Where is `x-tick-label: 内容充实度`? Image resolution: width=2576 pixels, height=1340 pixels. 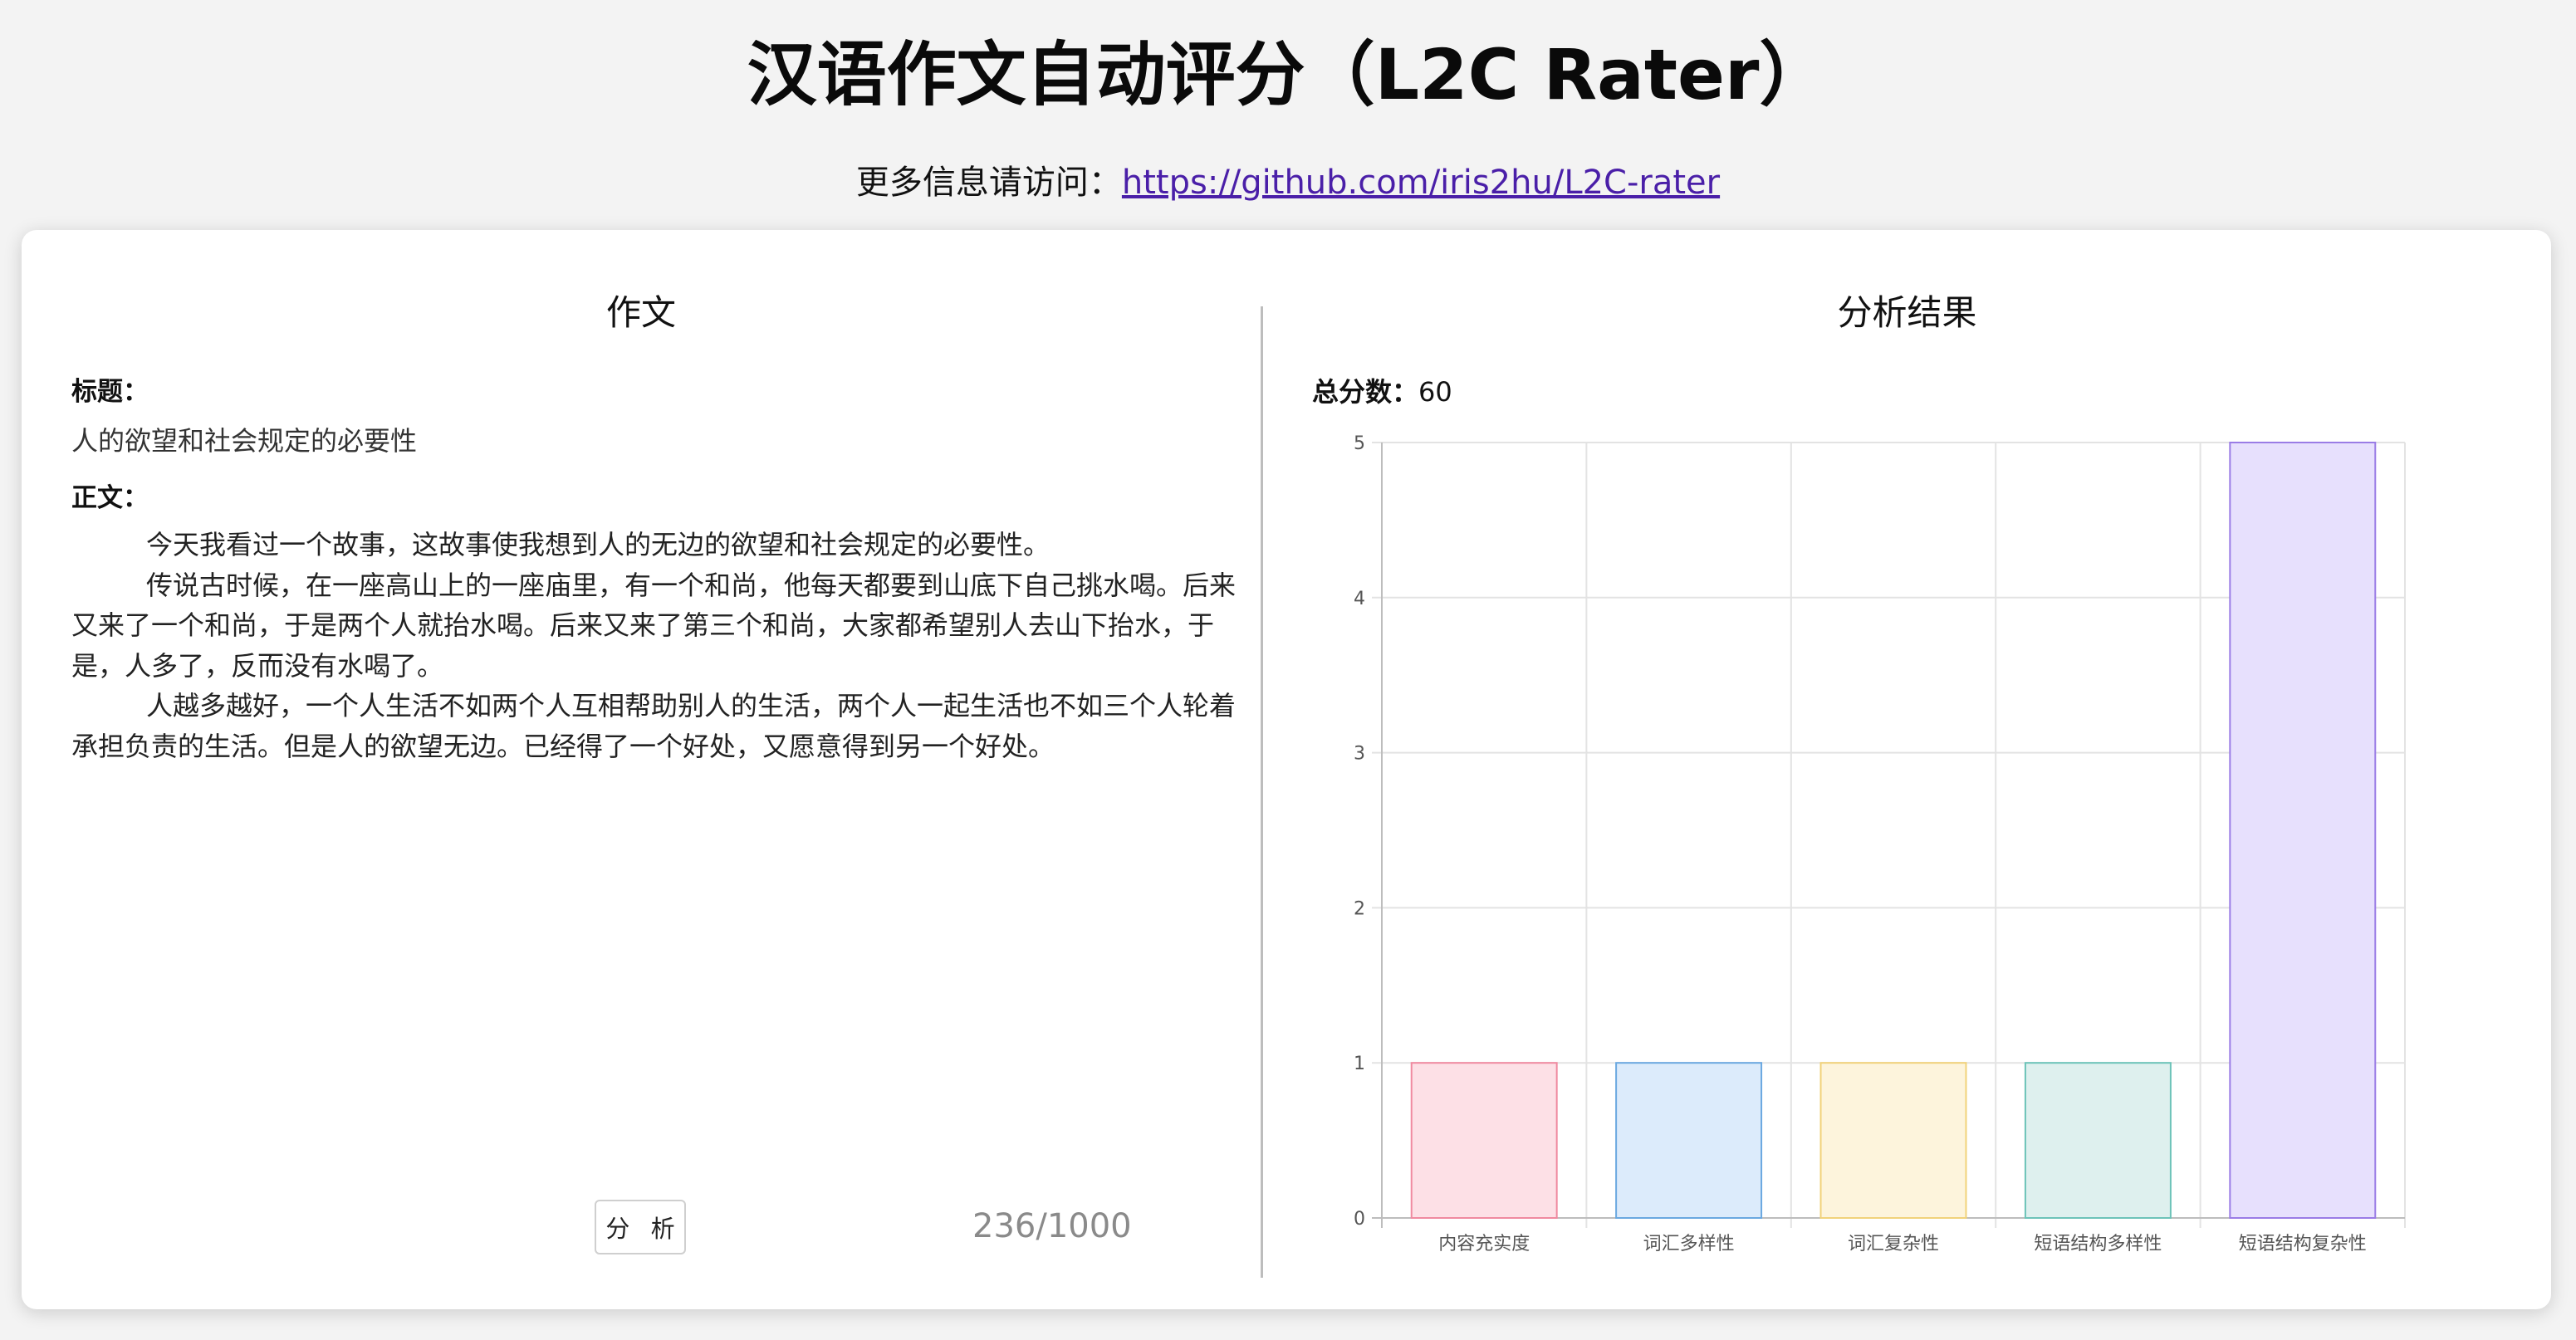 x-tick-label: 内容充实度 is located at coordinates (1484, 1244).